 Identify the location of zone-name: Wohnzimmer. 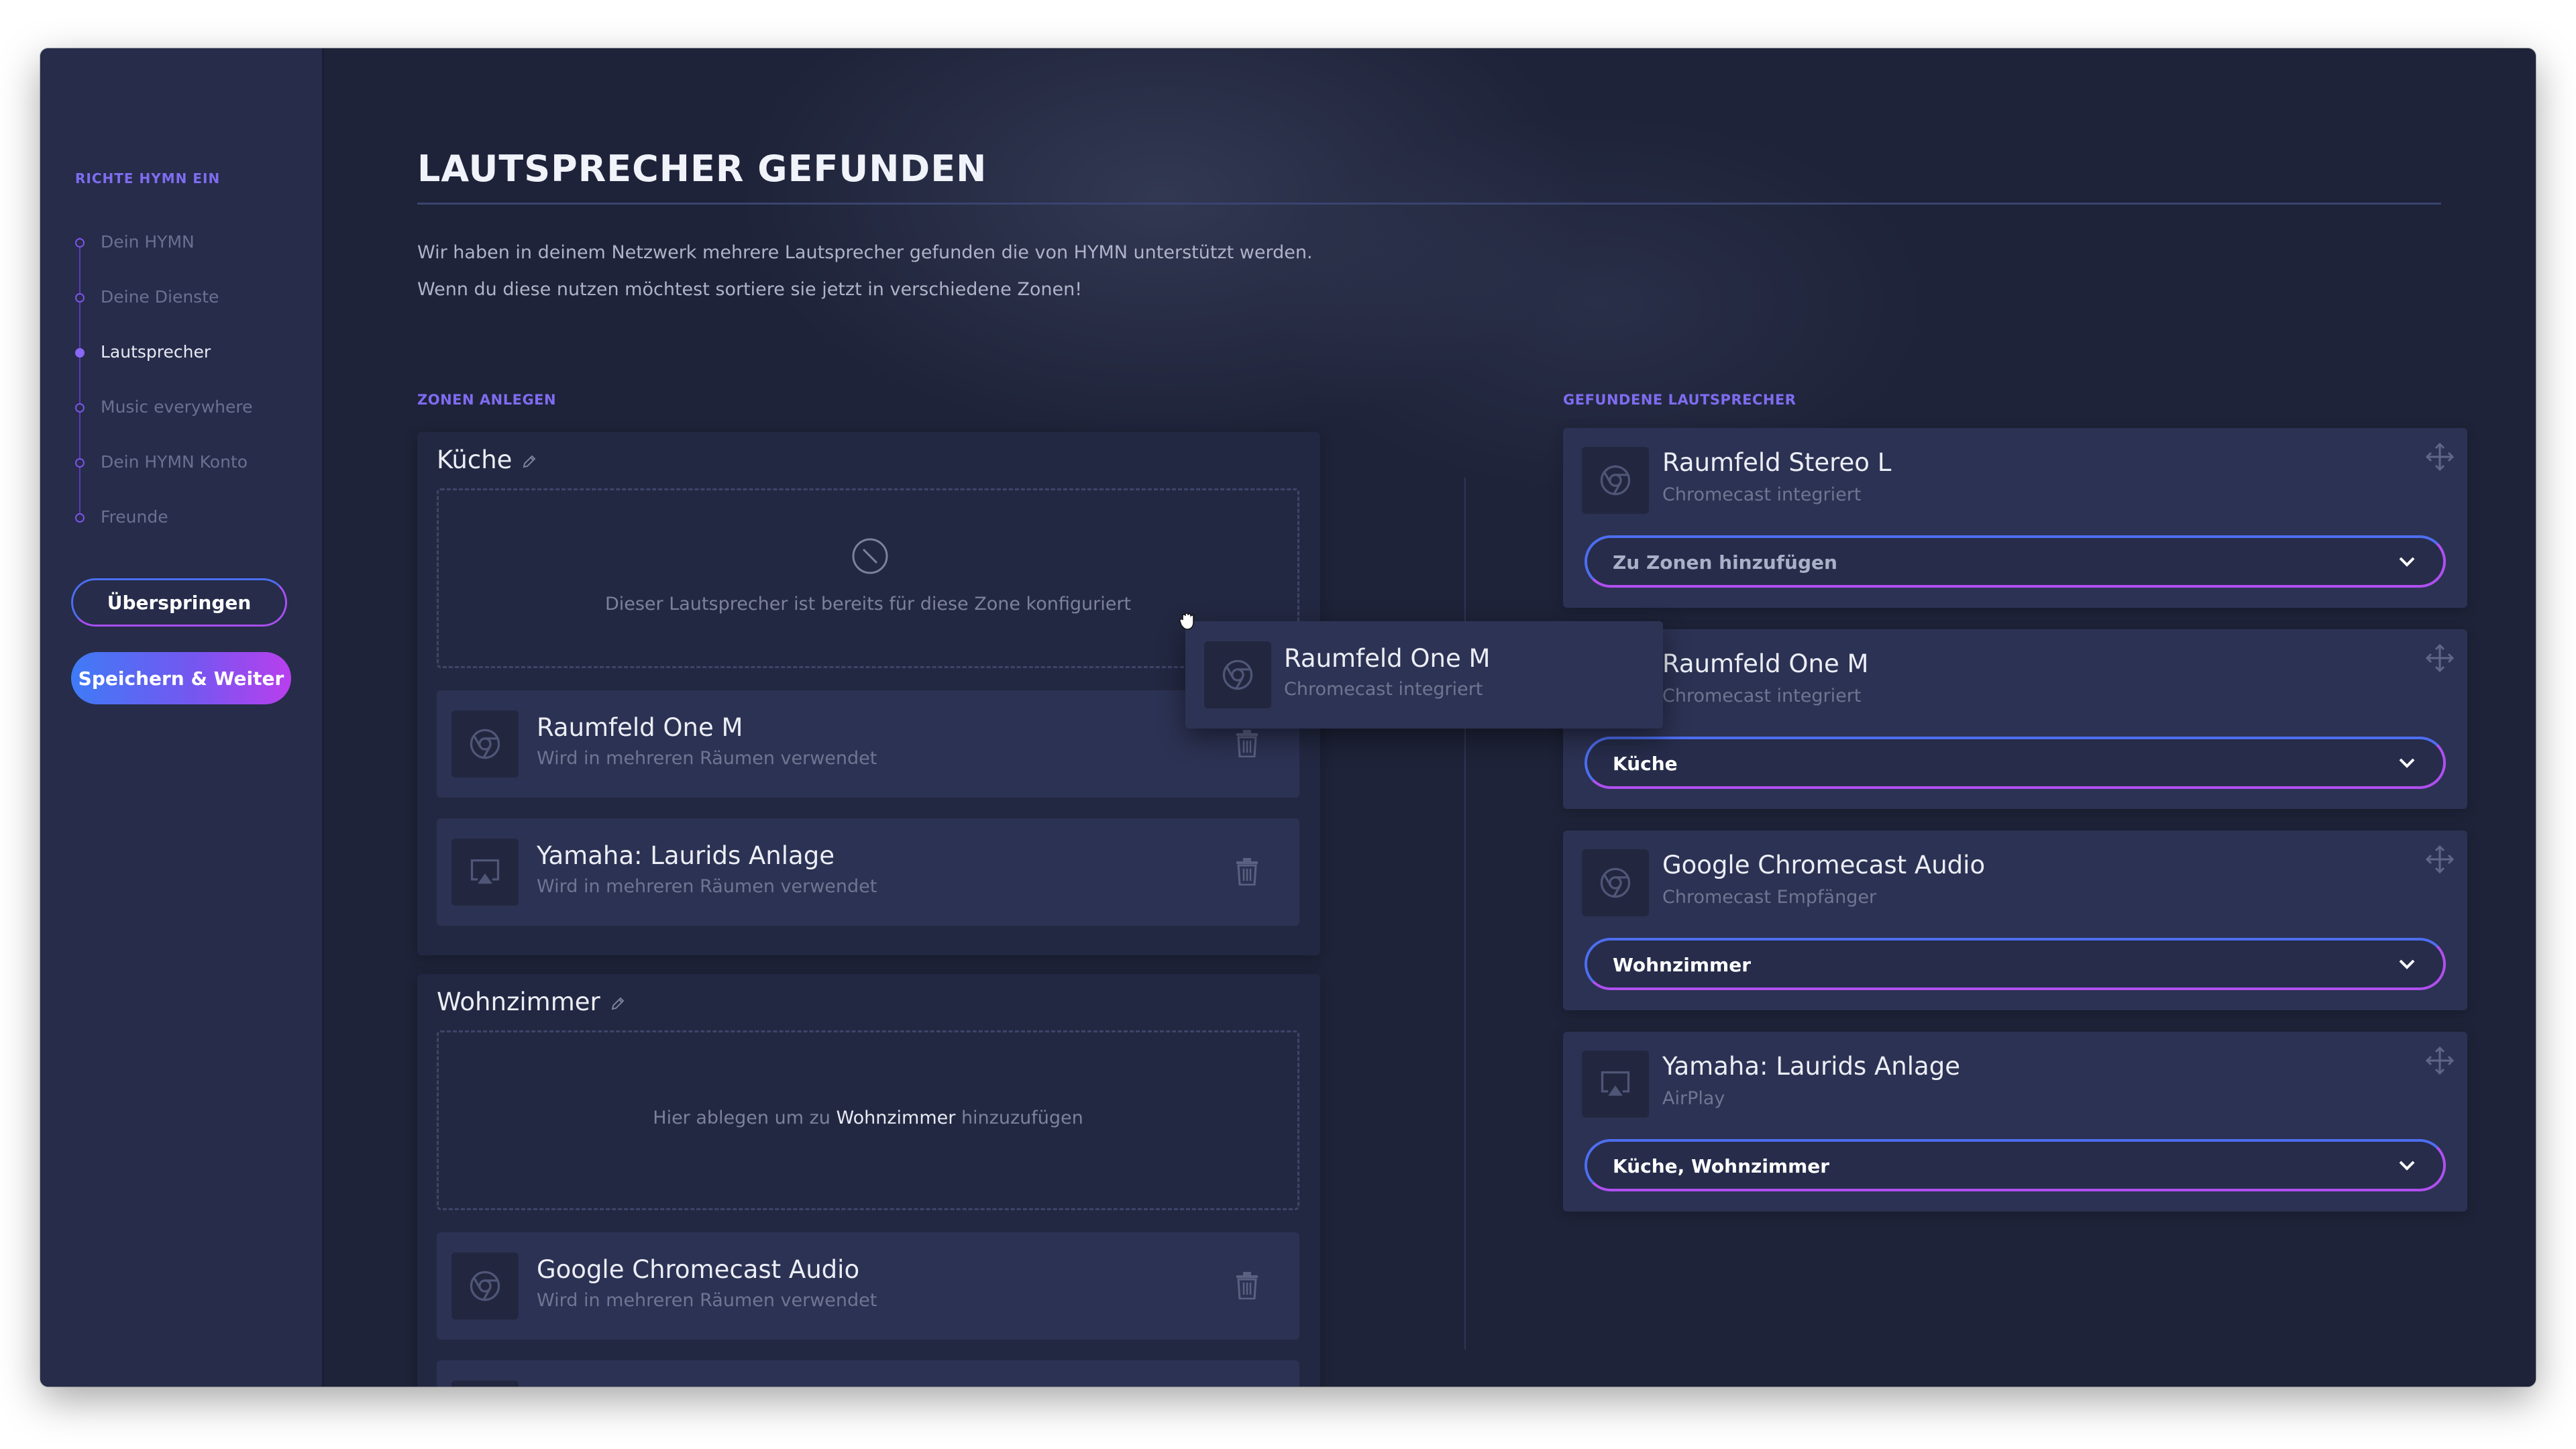
(518, 1001).